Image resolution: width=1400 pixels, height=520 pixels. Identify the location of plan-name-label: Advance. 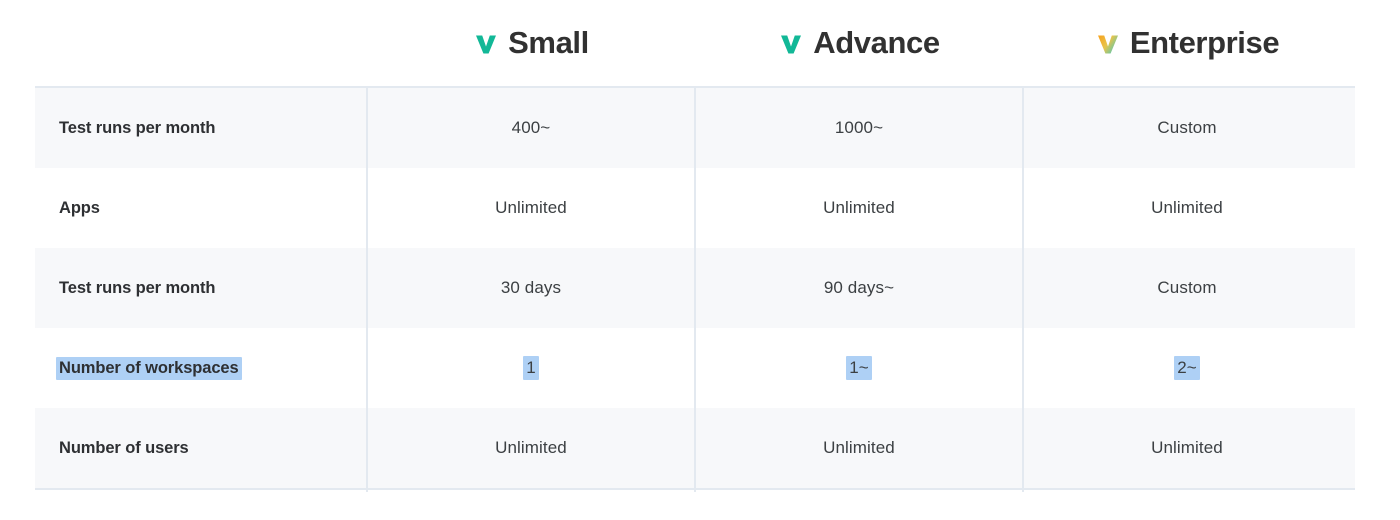
(876, 42).